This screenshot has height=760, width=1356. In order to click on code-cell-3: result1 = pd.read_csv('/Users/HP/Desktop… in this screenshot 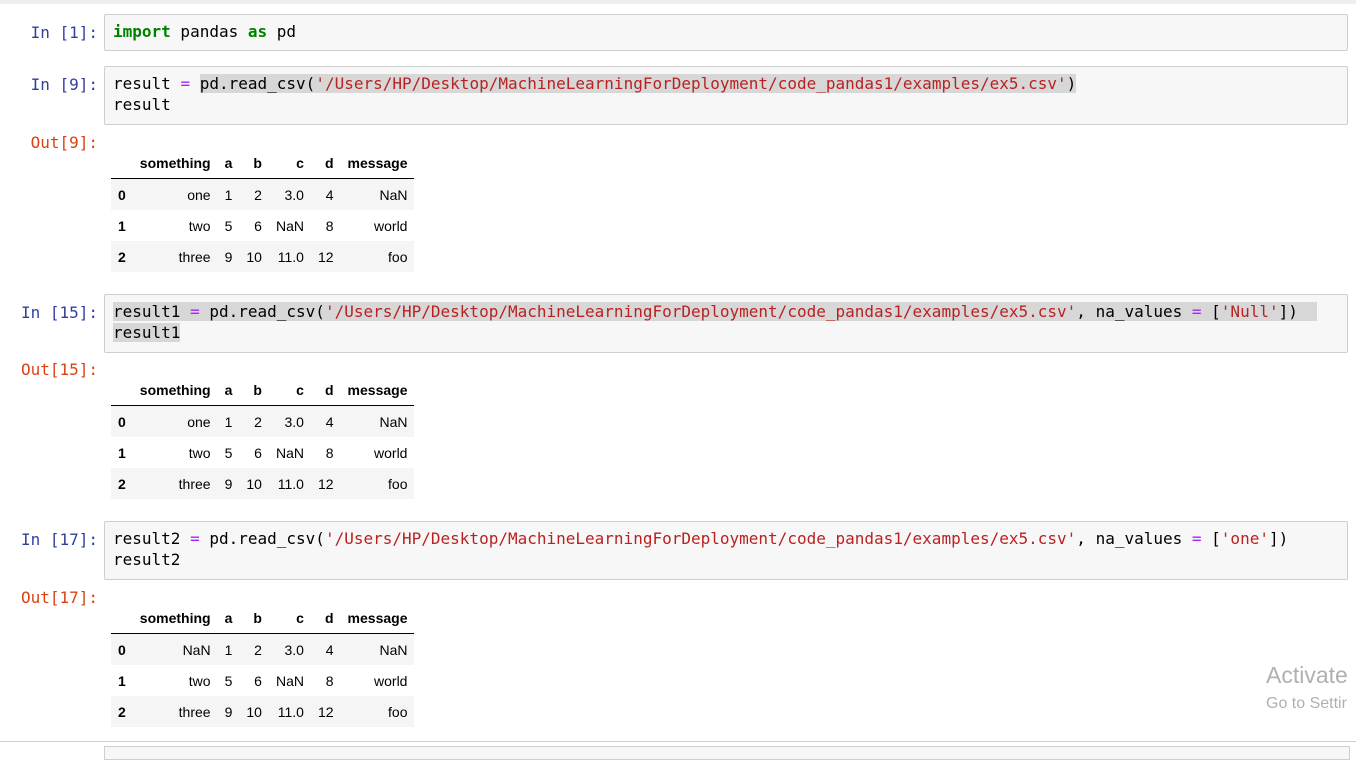, I will do `click(726, 323)`.